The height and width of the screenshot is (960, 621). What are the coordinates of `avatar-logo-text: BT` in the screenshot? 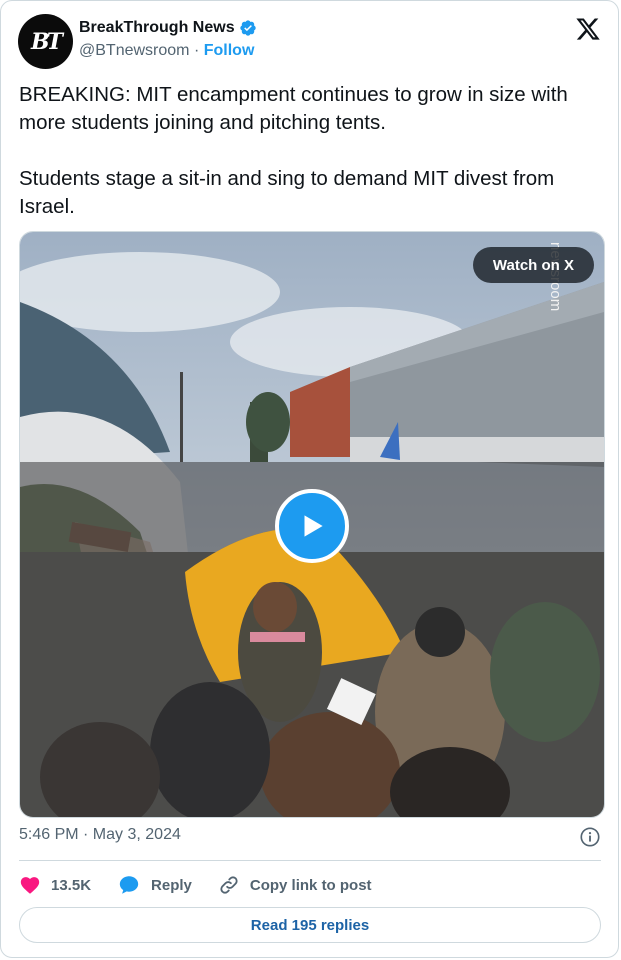 It's located at (47, 41).